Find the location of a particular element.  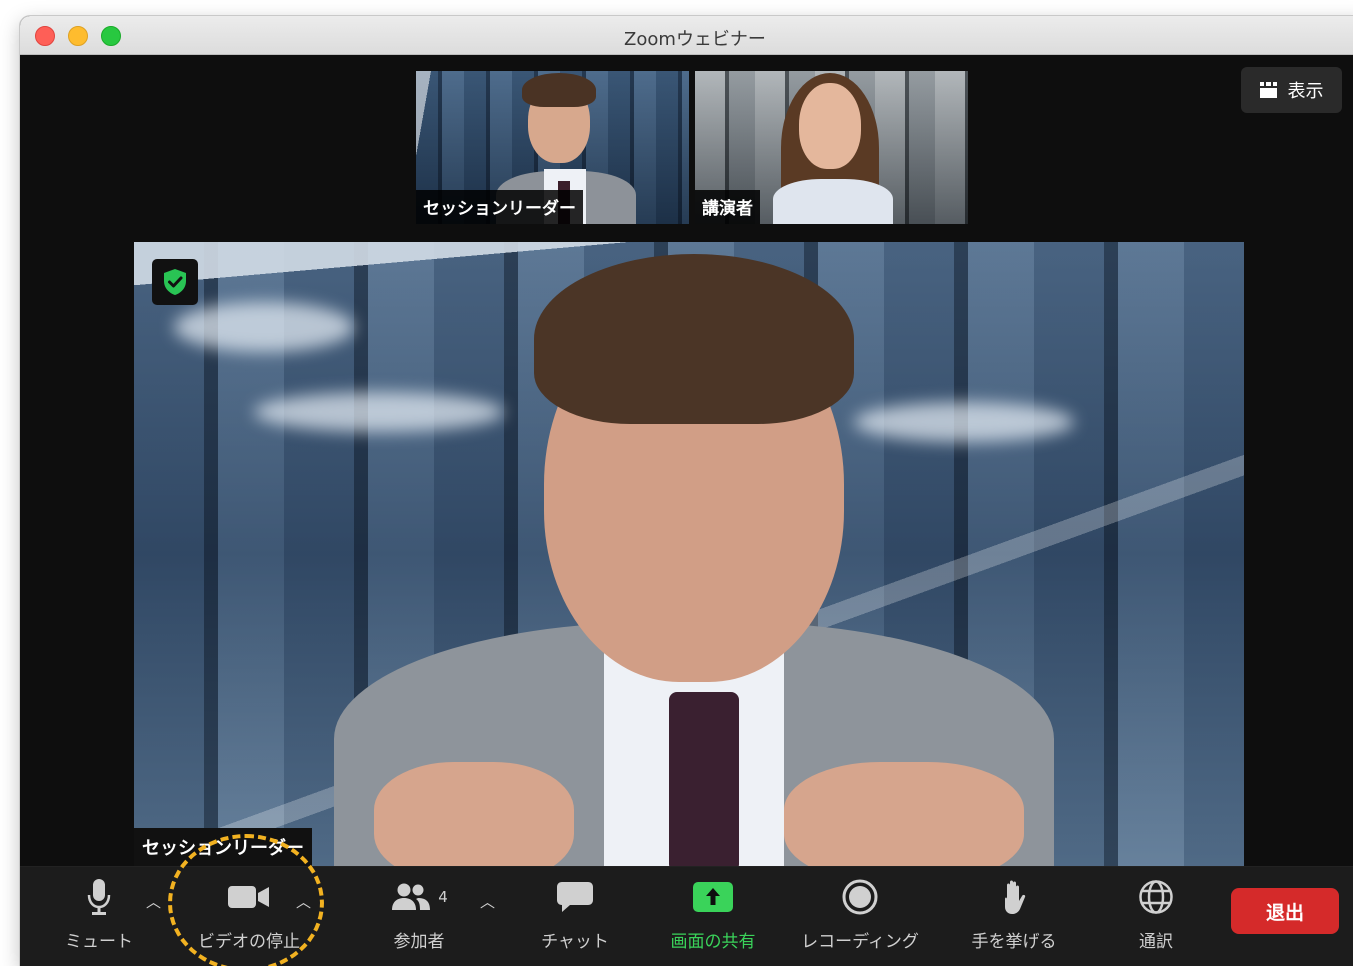

mute-options-chevron-icon: ︿ is located at coordinates (153, 901).